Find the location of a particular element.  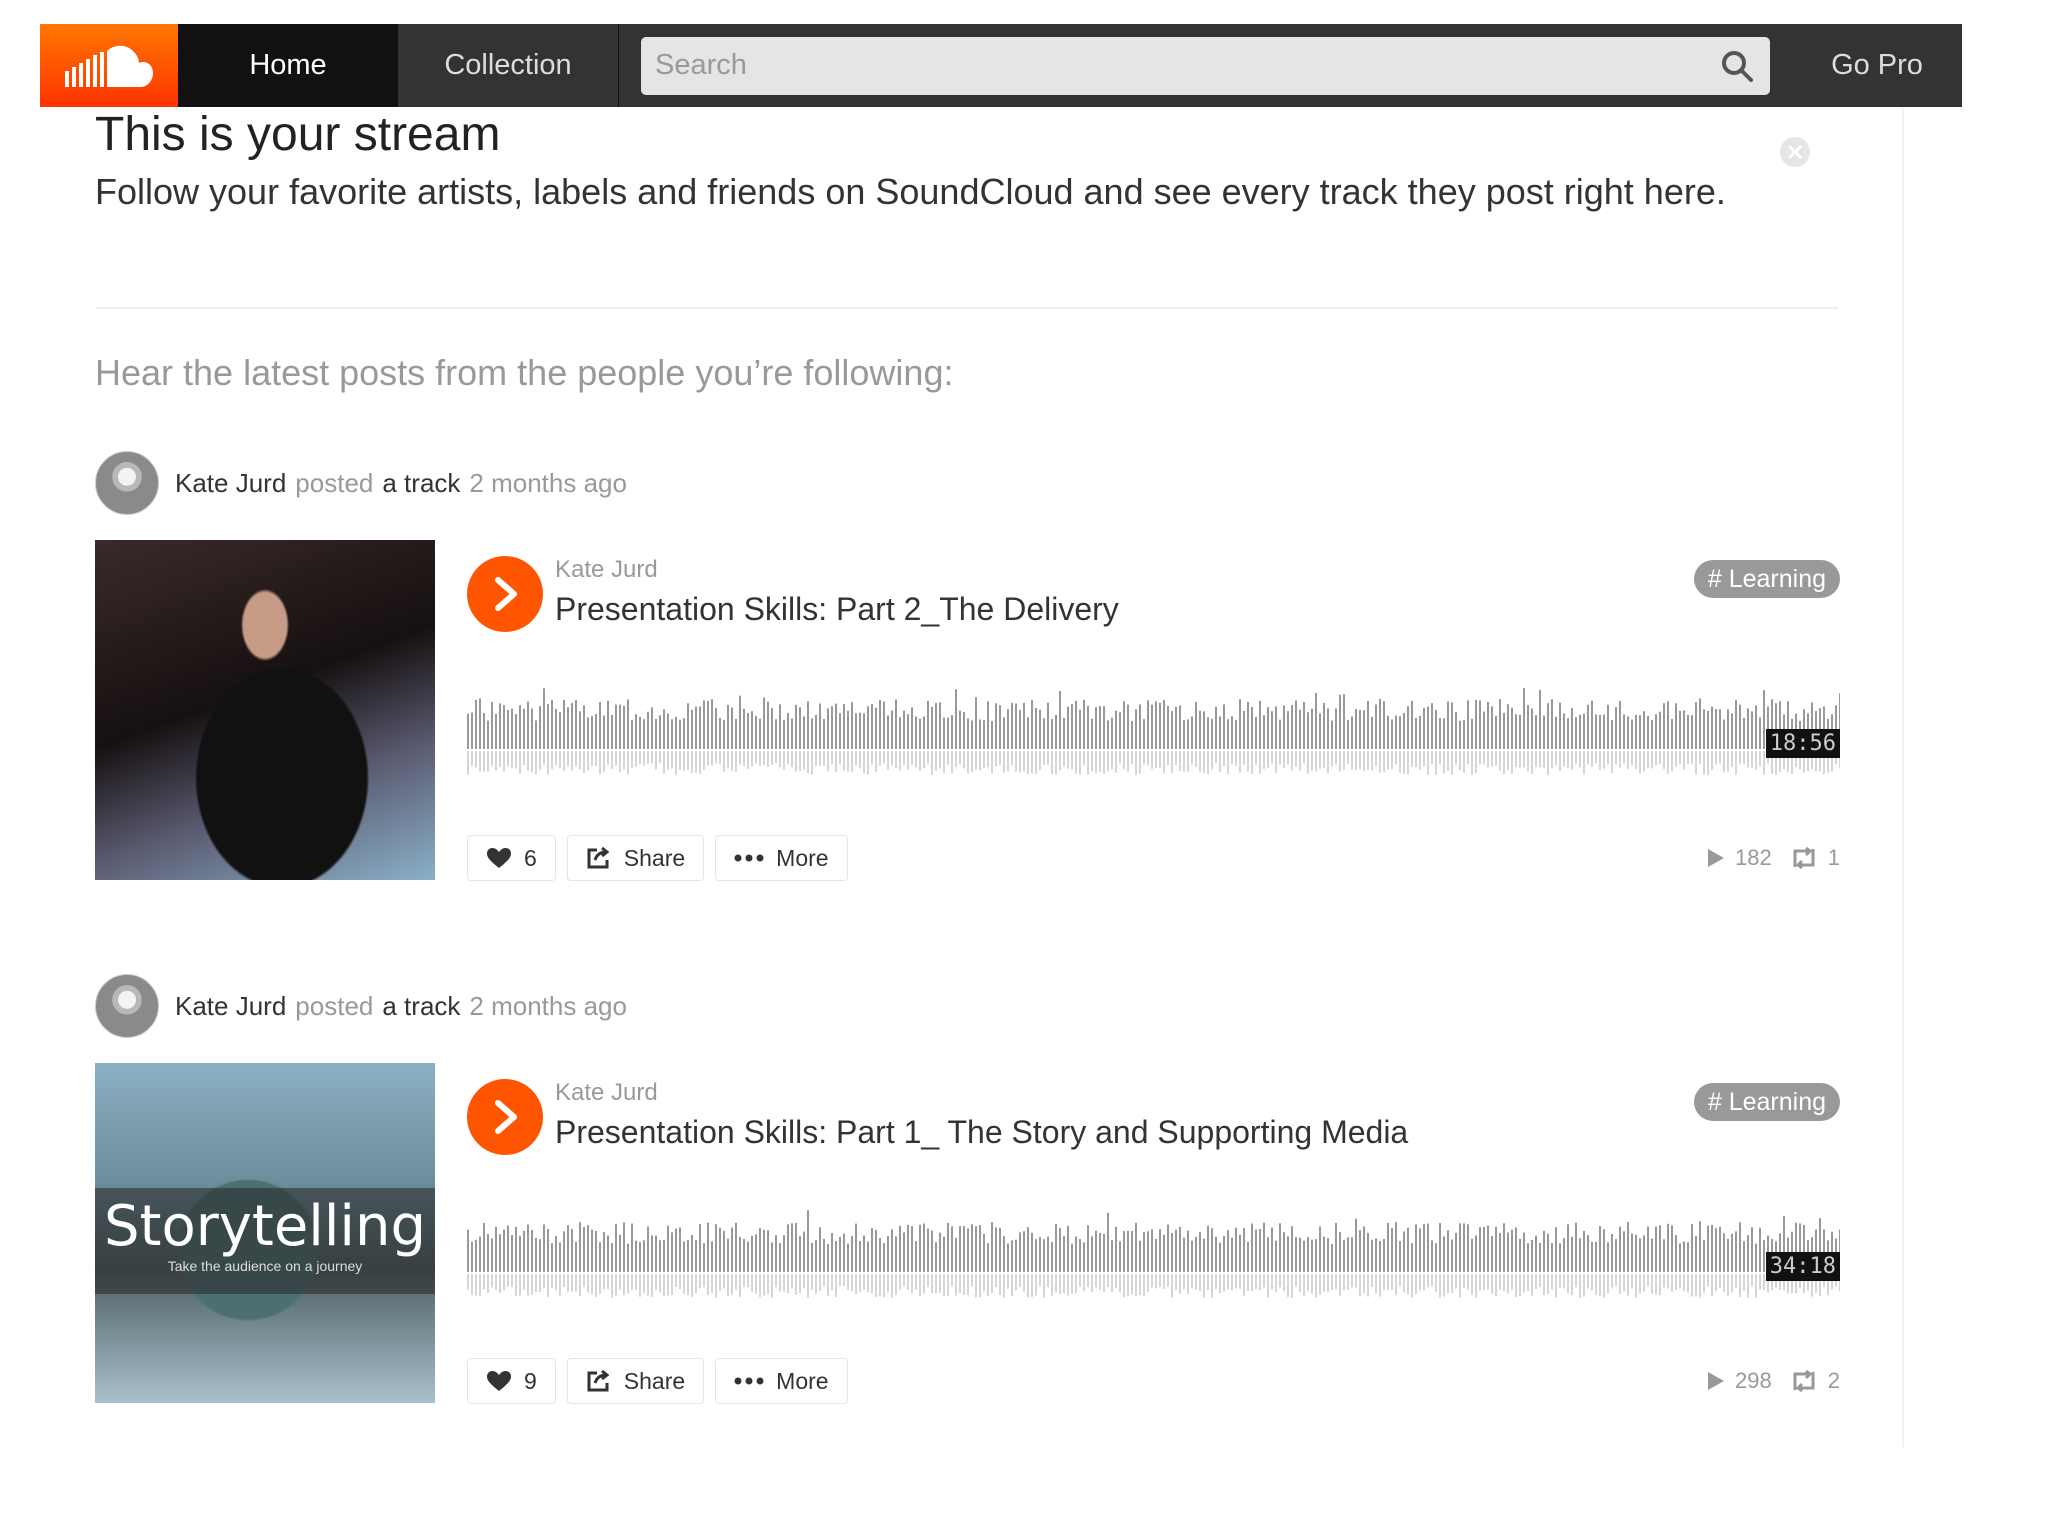

waveform: 34:18 is located at coordinates (1154, 1257).